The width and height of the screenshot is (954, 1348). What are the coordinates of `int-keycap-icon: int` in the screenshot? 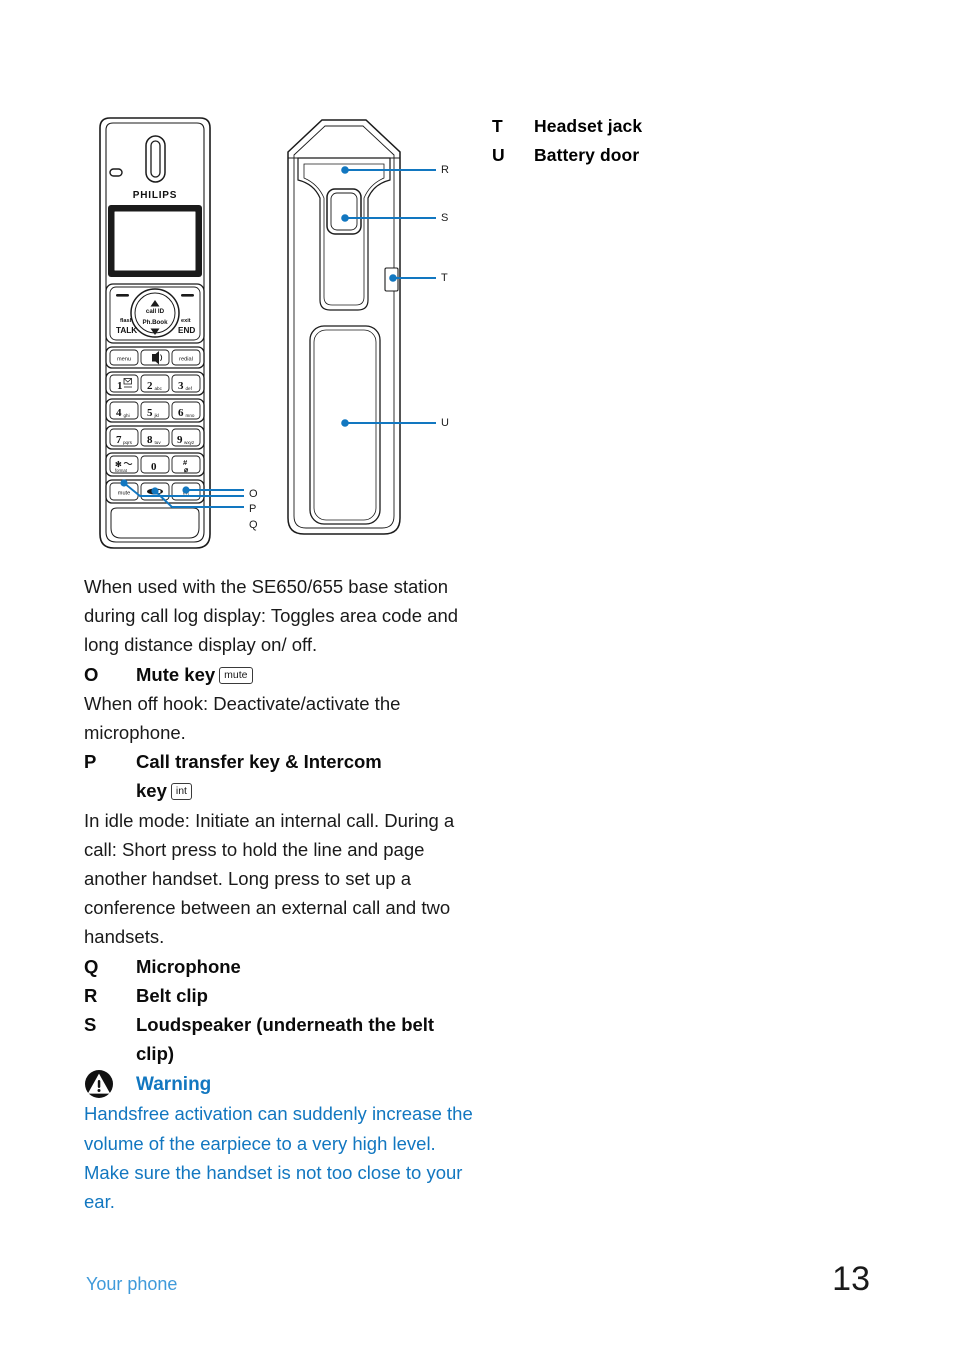 It's located at (181, 792).